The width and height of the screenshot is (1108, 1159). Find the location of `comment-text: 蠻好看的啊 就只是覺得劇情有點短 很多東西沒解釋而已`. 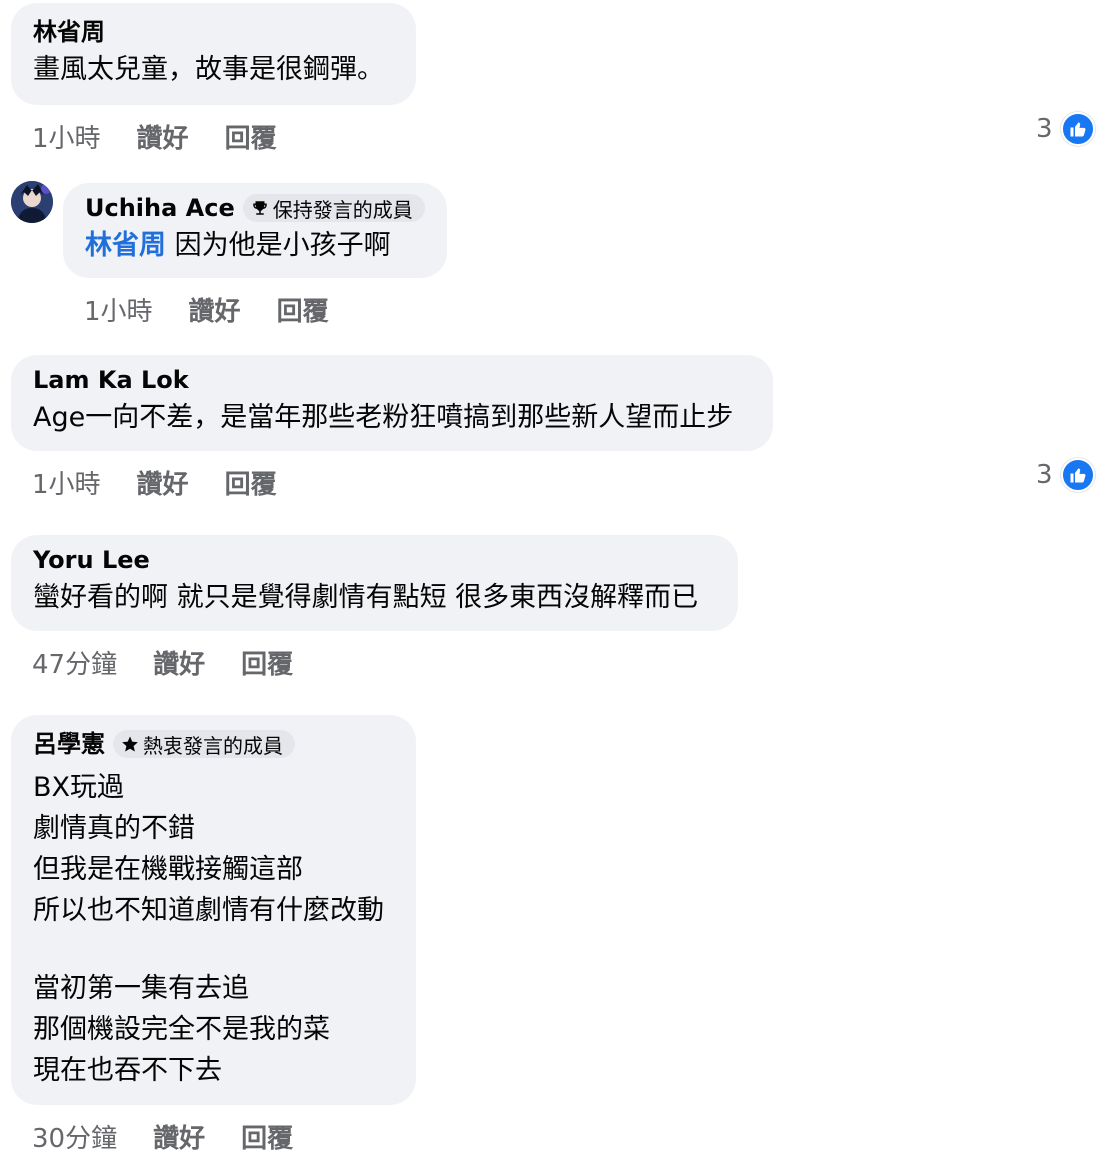

comment-text: 蠻好看的啊 就只是覺得劇情有點短 很多東西沒解釋而已 is located at coordinates (366, 597).